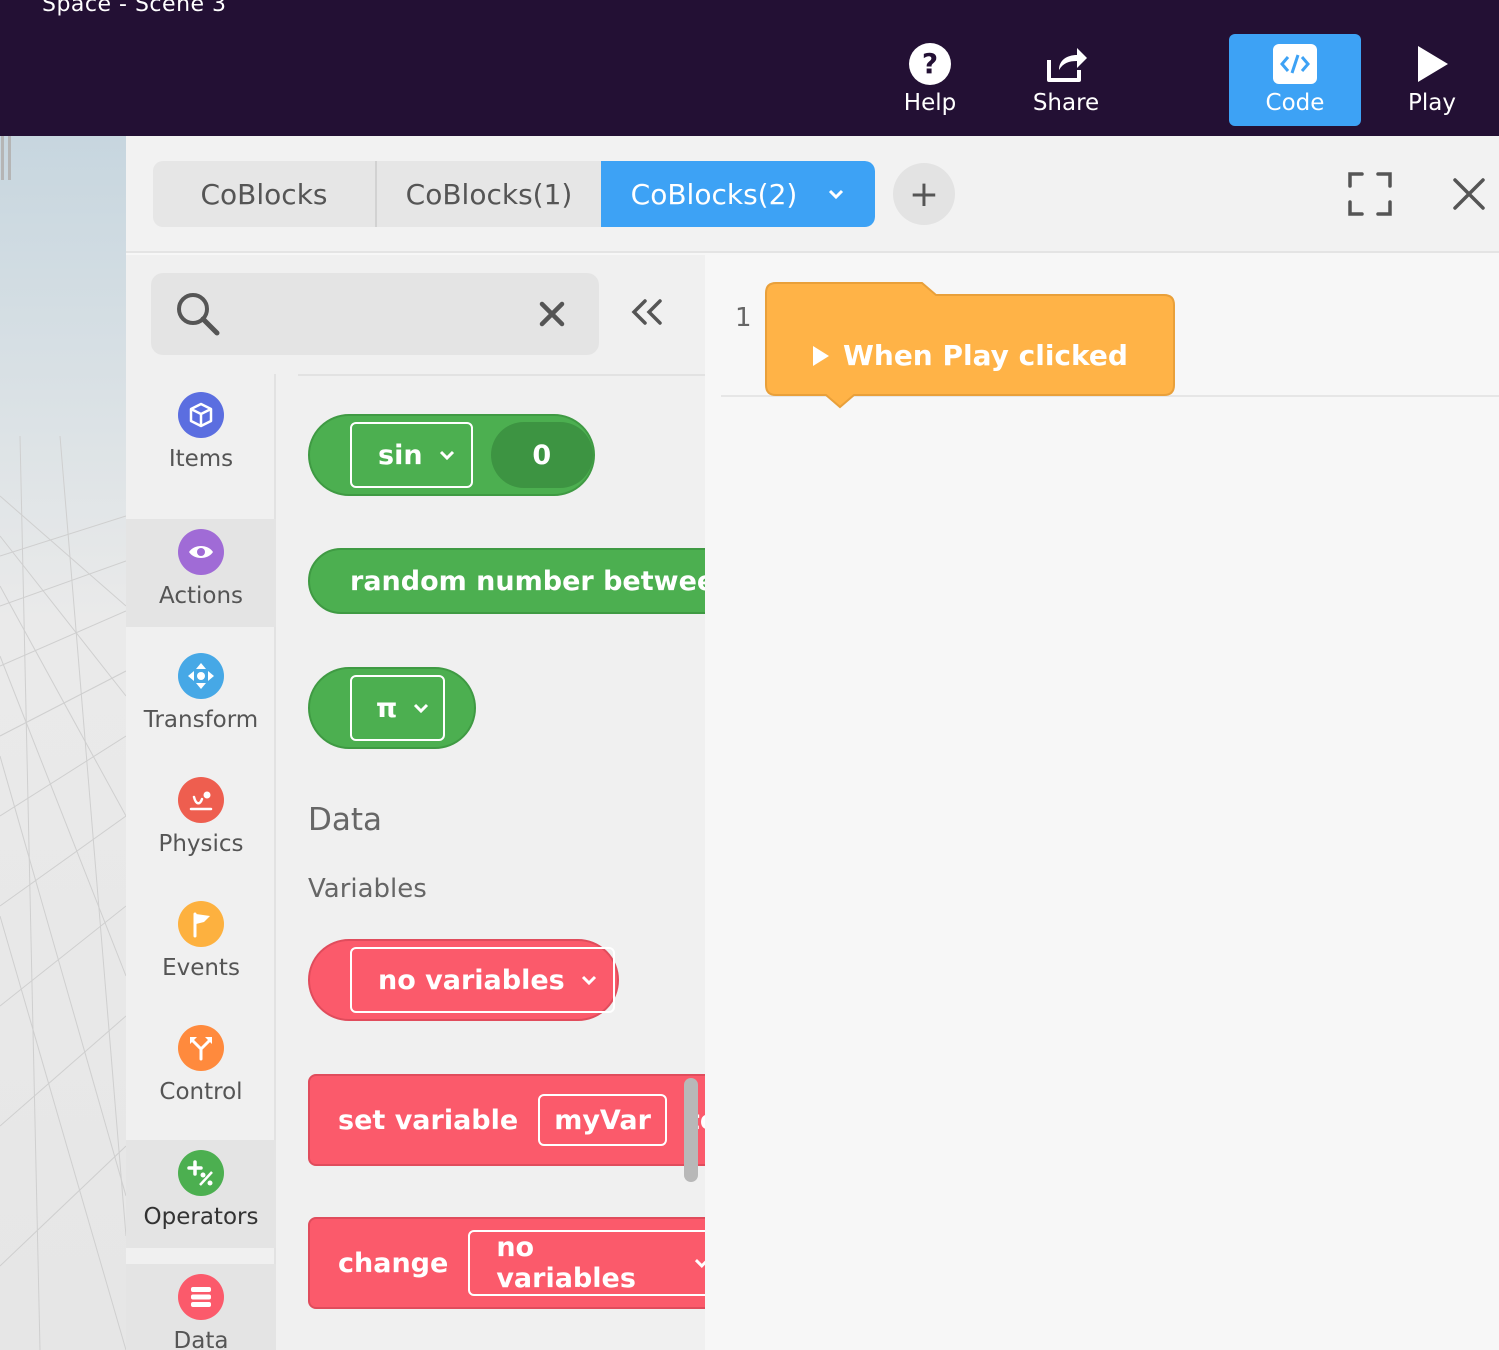 Image resolution: width=1499 pixels, height=1350 pixels. Describe the element at coordinates (201, 676) in the screenshot. I see `move-arrows-icon` at that location.